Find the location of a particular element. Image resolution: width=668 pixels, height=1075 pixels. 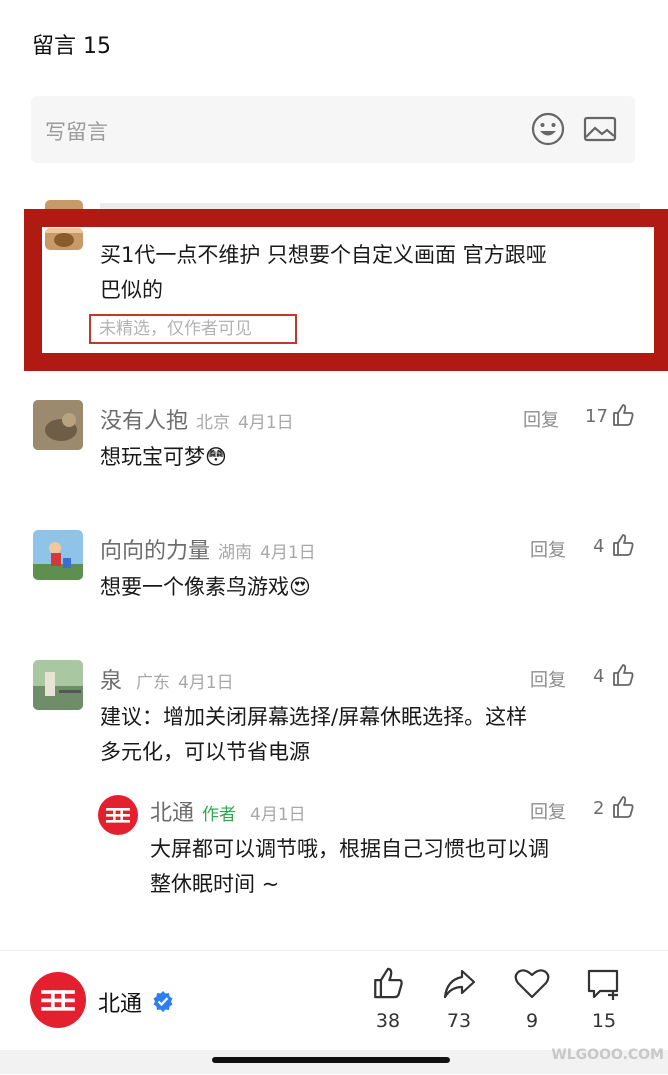

verified-badge-icon is located at coordinates (163, 1003).